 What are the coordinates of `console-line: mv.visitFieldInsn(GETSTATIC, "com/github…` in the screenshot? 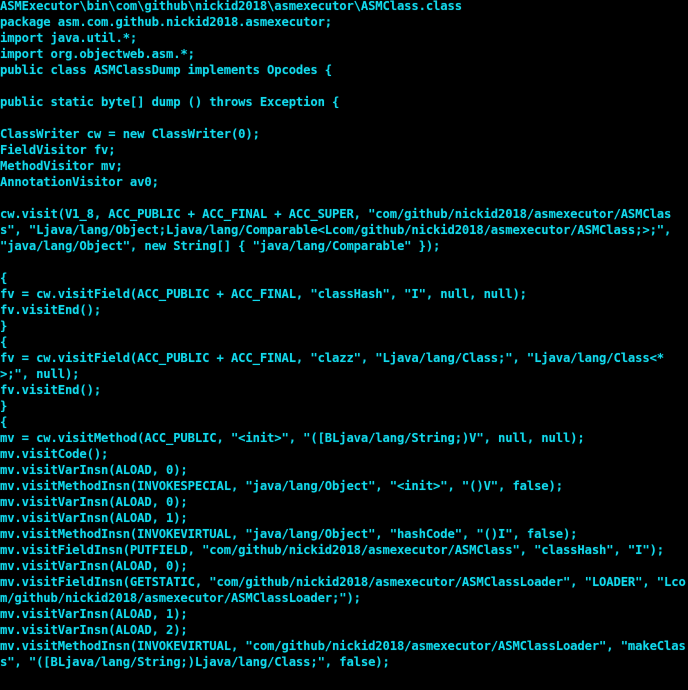 It's located at (343, 590).